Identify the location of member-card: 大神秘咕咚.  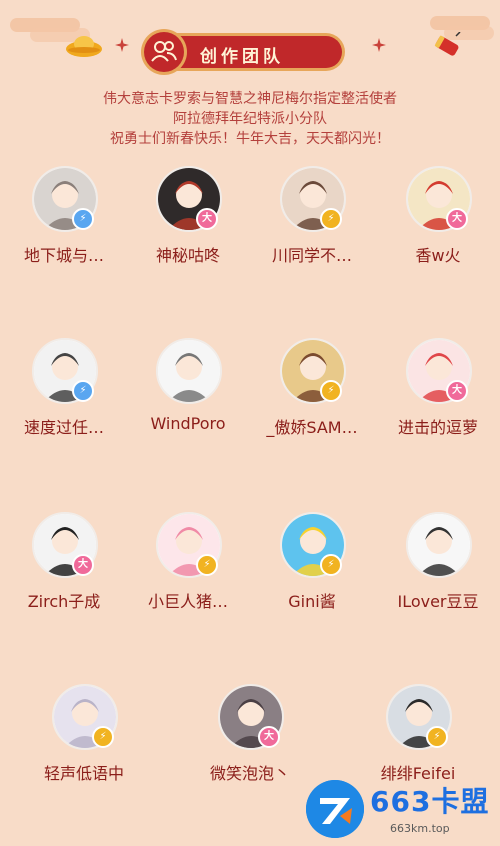
(186, 226).